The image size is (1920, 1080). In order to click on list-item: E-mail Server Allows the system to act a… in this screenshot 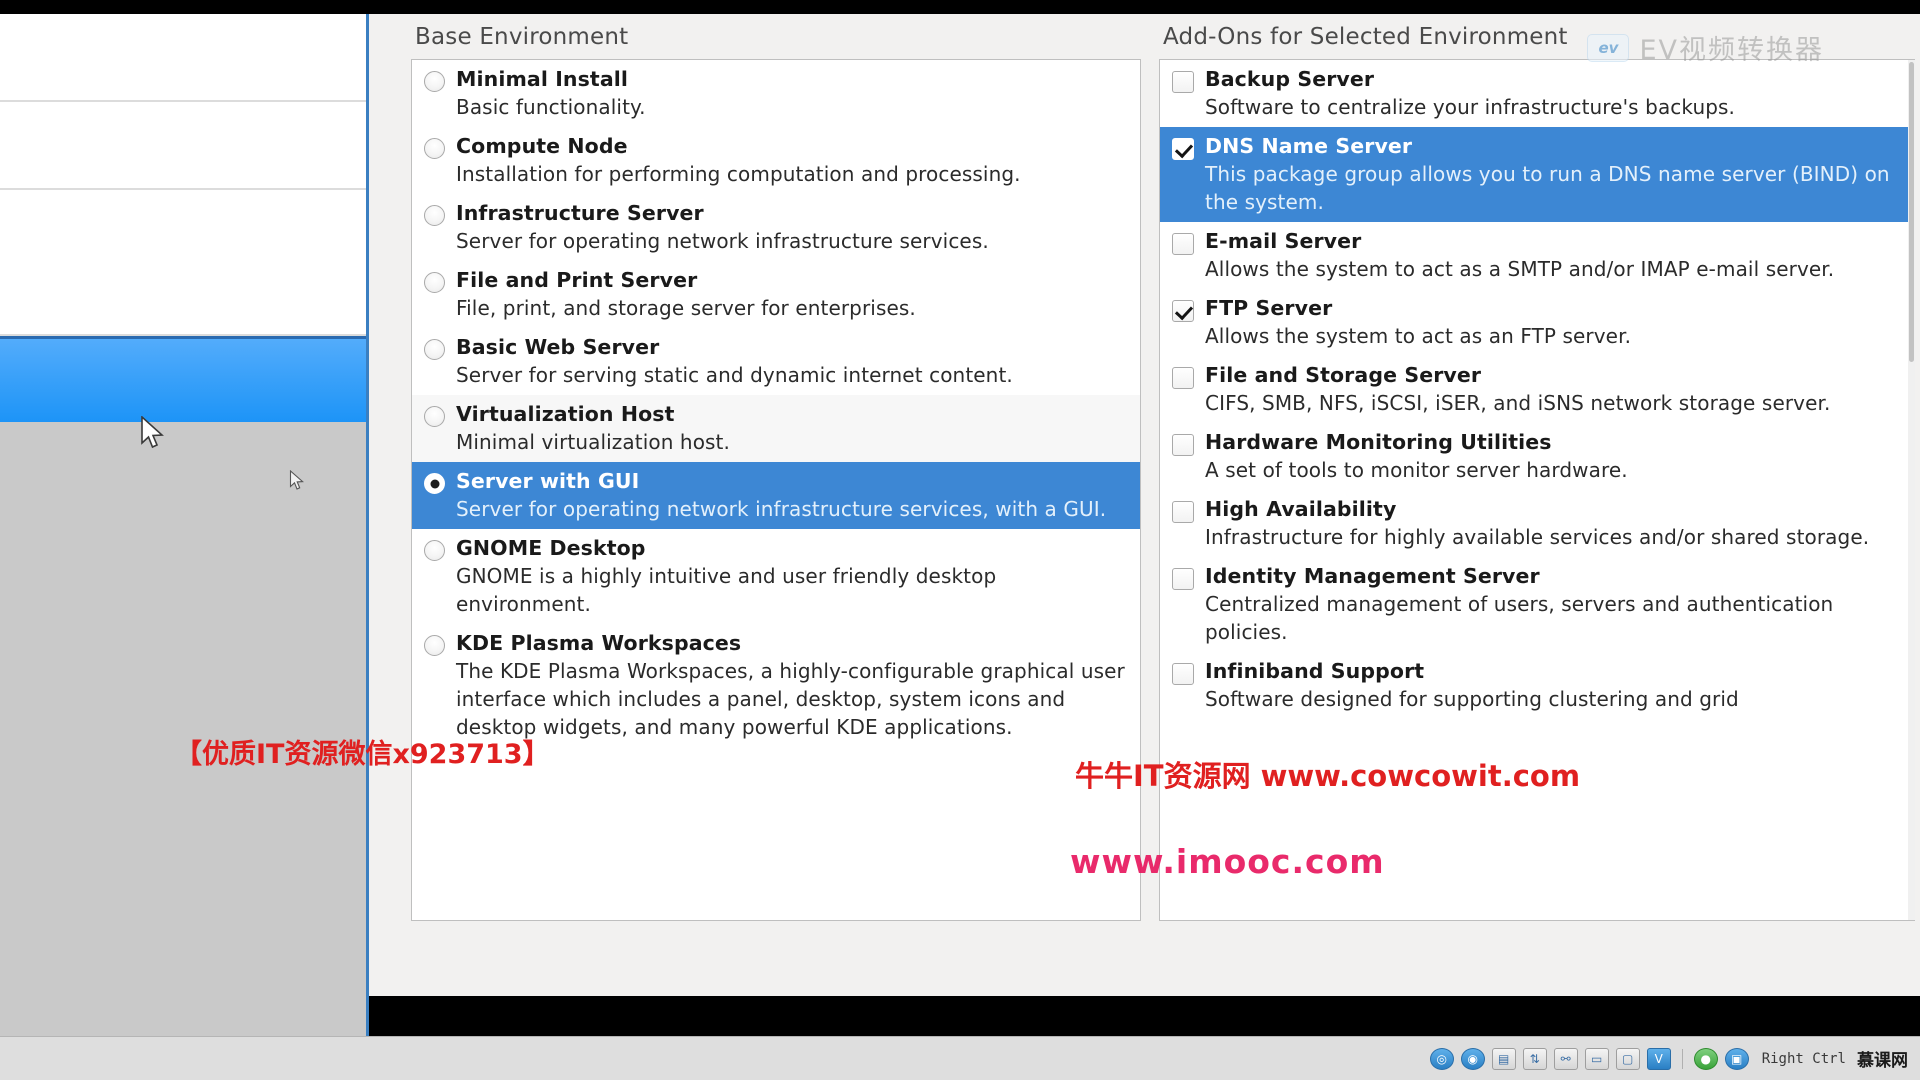, I will do `click(1537, 255)`.